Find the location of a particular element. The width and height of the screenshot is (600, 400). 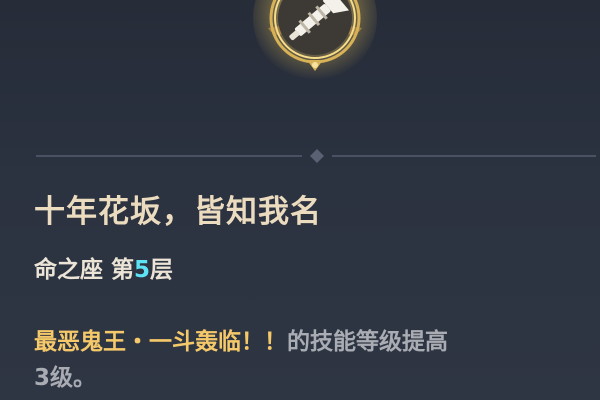

constellation-icon is located at coordinates (315, 45).